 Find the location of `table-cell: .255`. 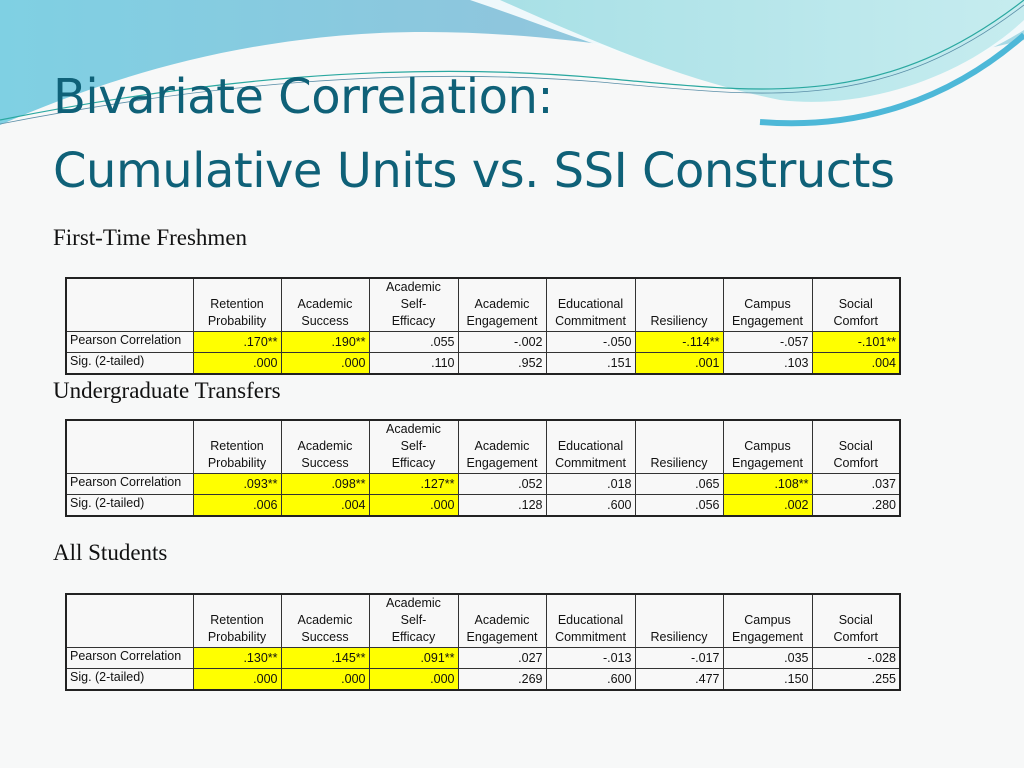

table-cell: .255 is located at coordinates (856, 679).